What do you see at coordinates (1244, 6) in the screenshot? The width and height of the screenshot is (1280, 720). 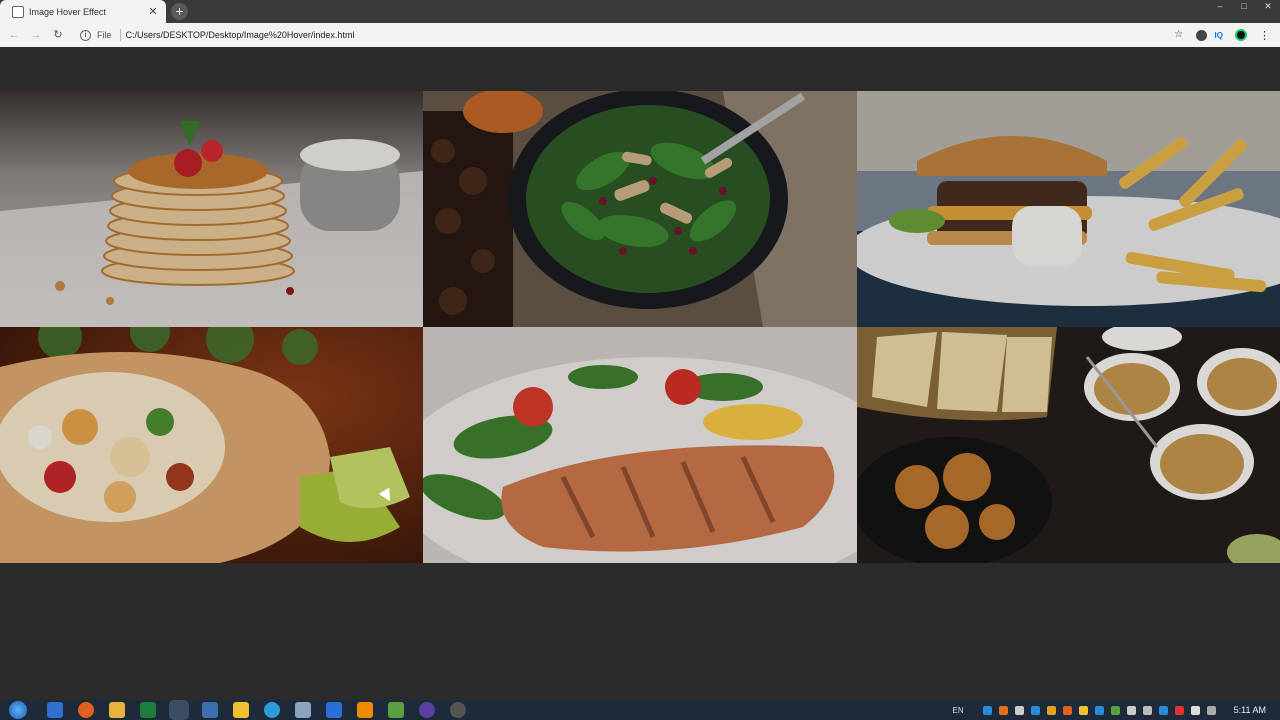 I see `maximize-icon: □` at bounding box center [1244, 6].